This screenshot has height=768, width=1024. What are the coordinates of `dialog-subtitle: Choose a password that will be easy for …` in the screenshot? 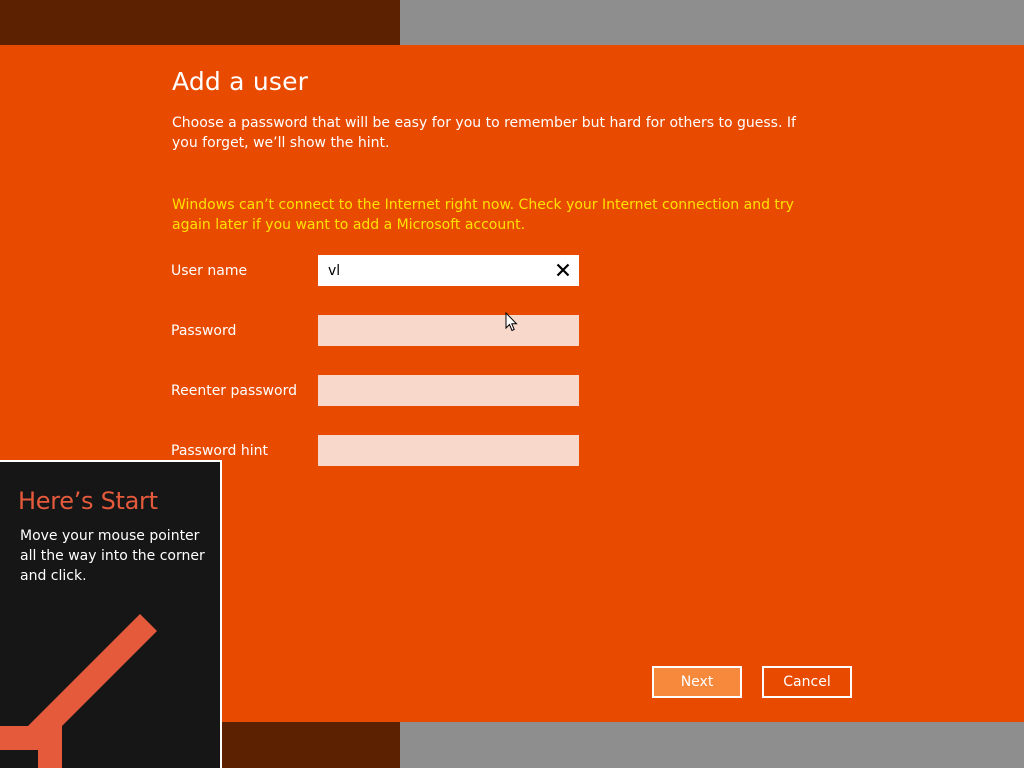 It's located at (484, 133).